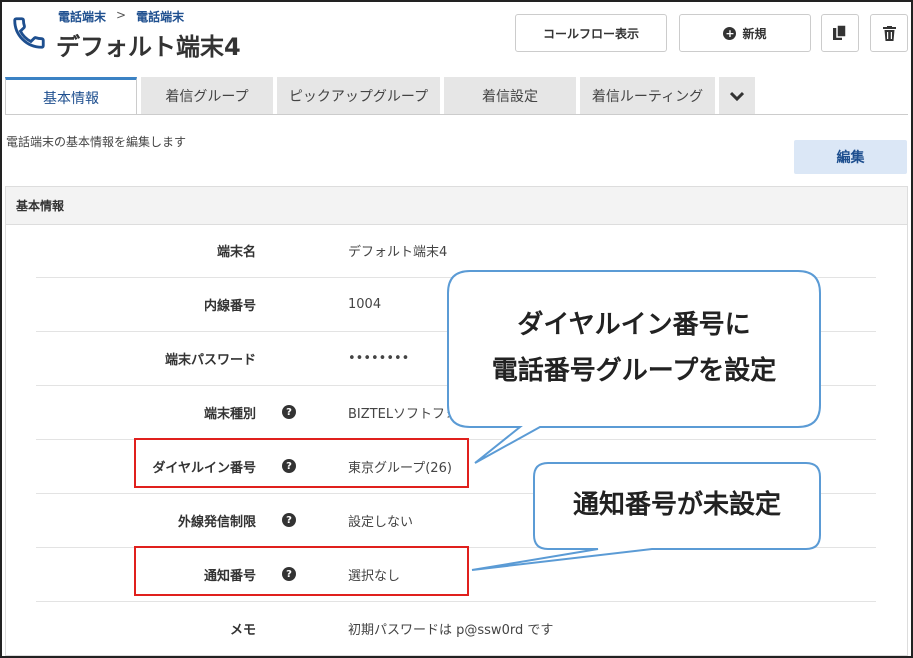 This screenshot has height=658, width=913. What do you see at coordinates (676, 505) in the screenshot?
I see `notify-callout-text: 通知番号が未設定` at bounding box center [676, 505].